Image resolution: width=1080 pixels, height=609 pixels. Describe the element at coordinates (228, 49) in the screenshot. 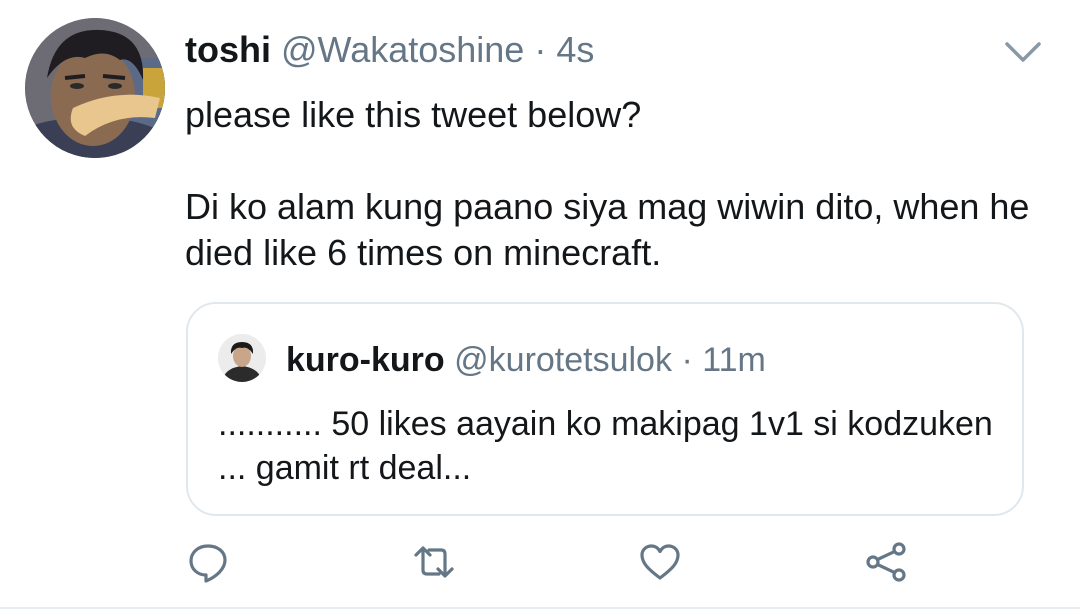

I see `display-name: toshi` at that location.